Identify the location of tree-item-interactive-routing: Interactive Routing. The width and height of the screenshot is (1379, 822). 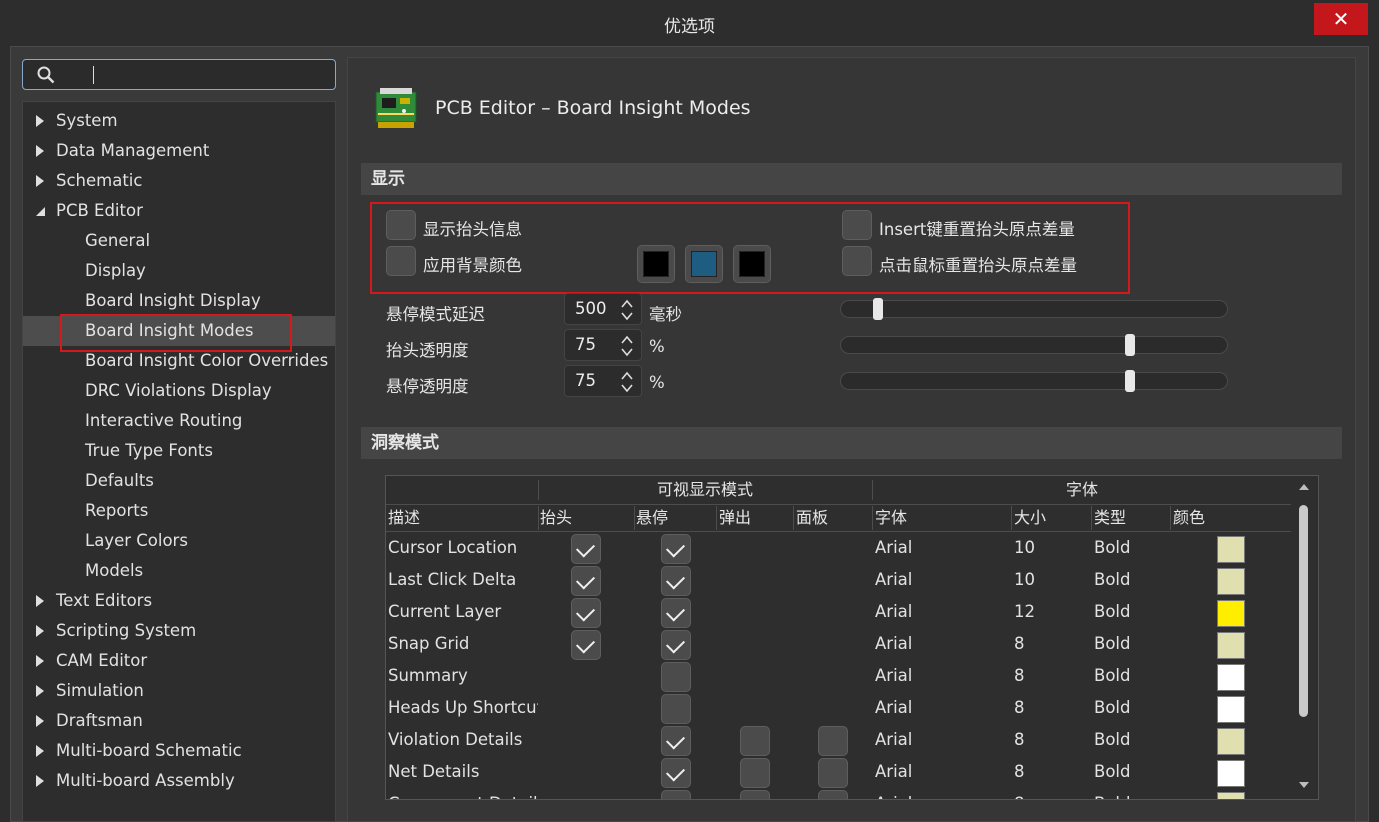
(179, 421).